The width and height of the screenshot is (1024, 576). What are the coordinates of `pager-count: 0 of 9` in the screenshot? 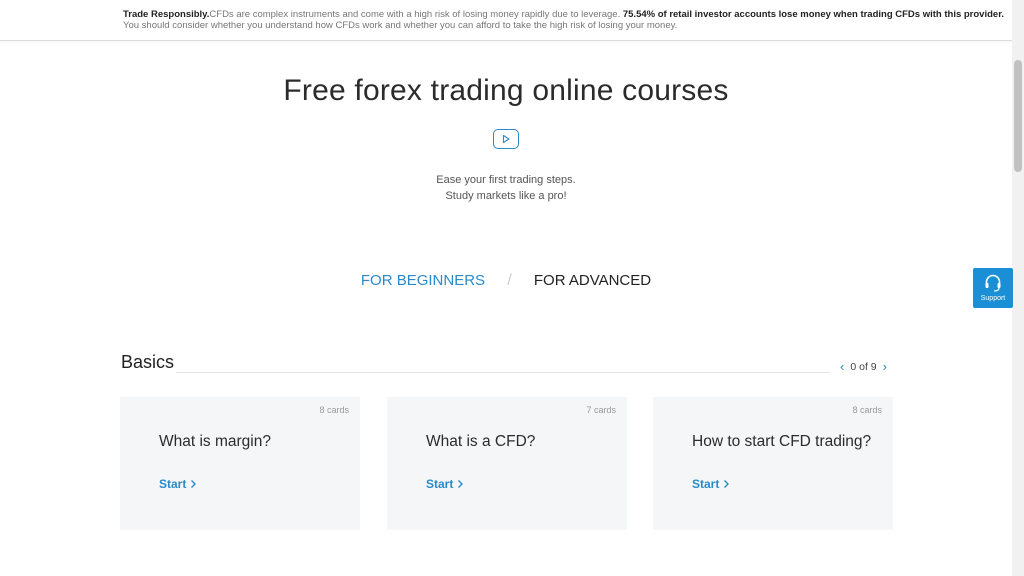 It's located at (863, 366).